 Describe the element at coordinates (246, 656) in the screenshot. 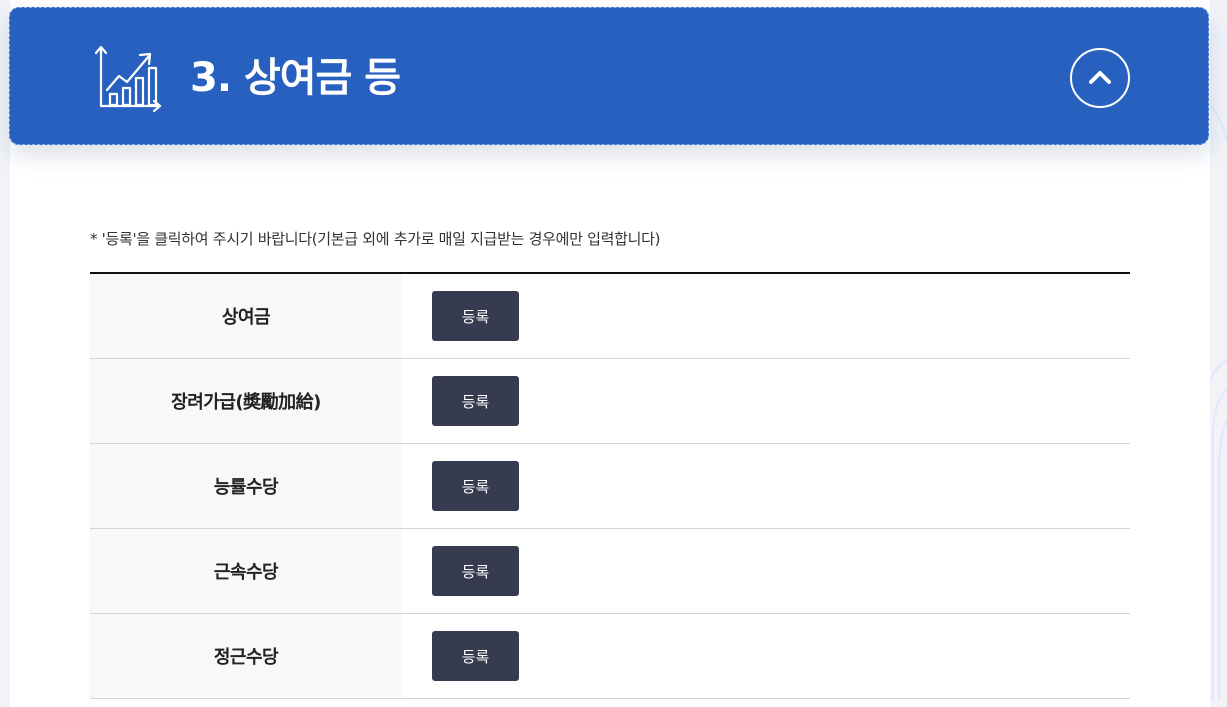

I see `row-label: 정근수당` at that location.